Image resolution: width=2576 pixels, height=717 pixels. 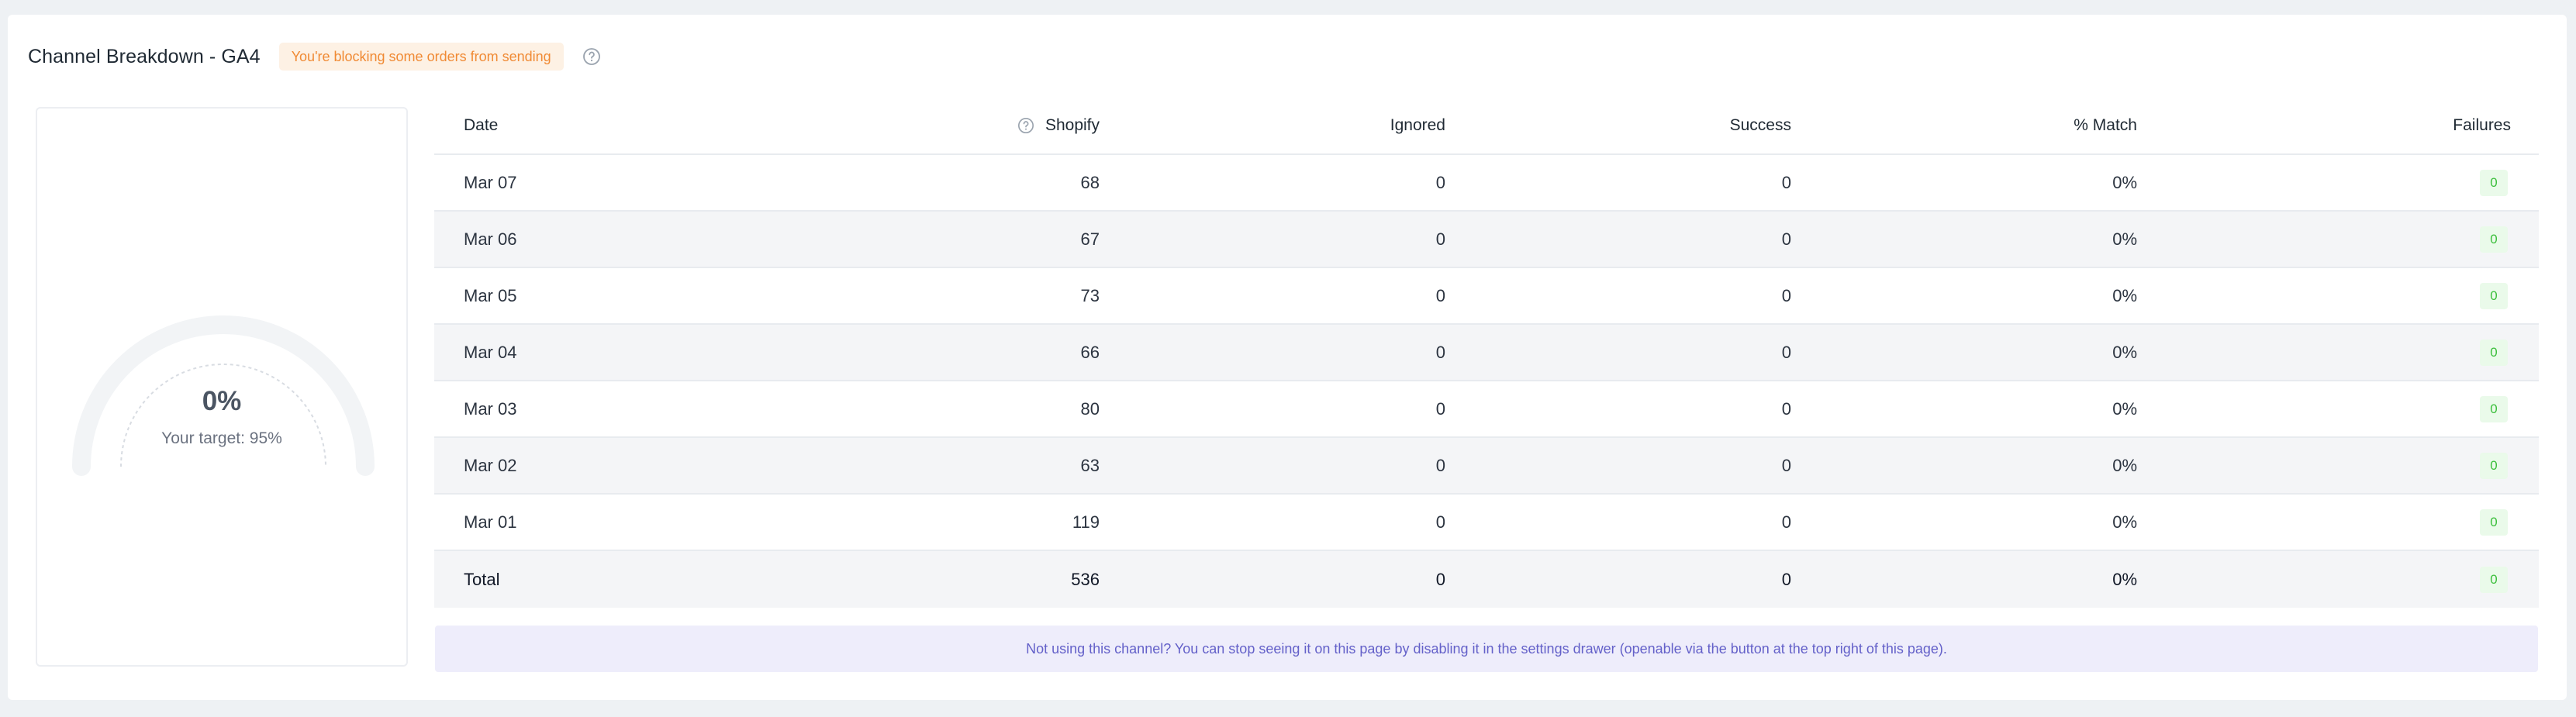 I want to click on total-failures: 0, so click(x=2352, y=579).